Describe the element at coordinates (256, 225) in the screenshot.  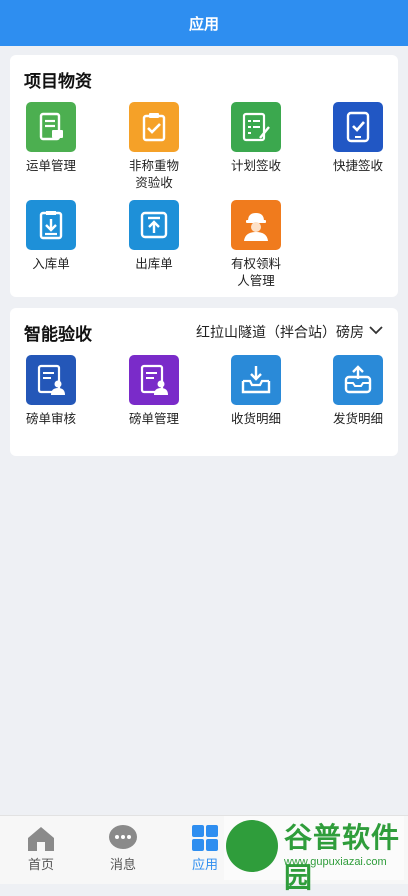
I see `worker-icon` at that location.